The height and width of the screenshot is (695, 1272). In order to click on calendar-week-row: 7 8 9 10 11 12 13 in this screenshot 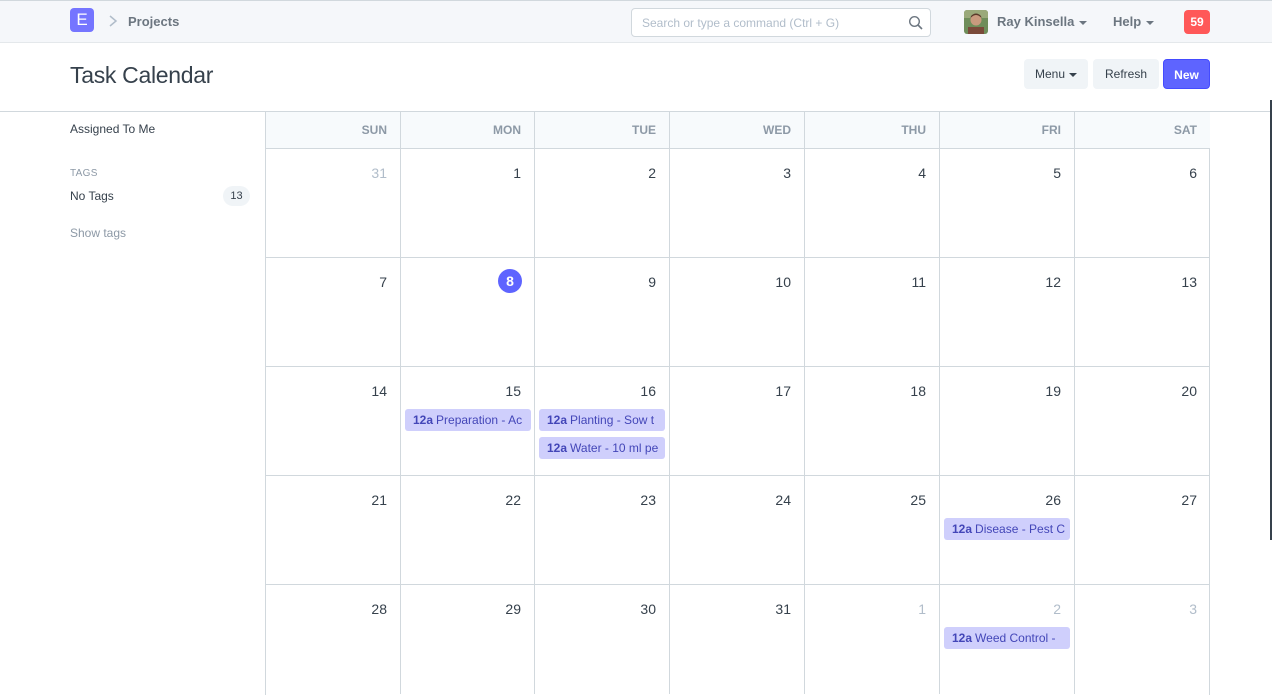, I will do `click(738, 312)`.